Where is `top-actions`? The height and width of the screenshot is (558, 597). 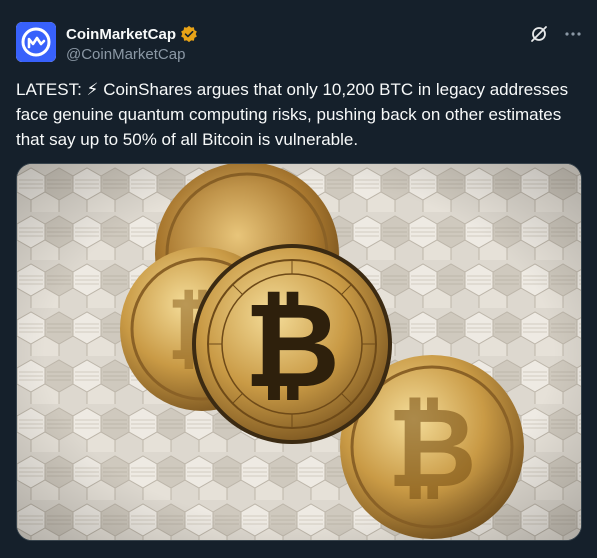 top-actions is located at coordinates (556, 34).